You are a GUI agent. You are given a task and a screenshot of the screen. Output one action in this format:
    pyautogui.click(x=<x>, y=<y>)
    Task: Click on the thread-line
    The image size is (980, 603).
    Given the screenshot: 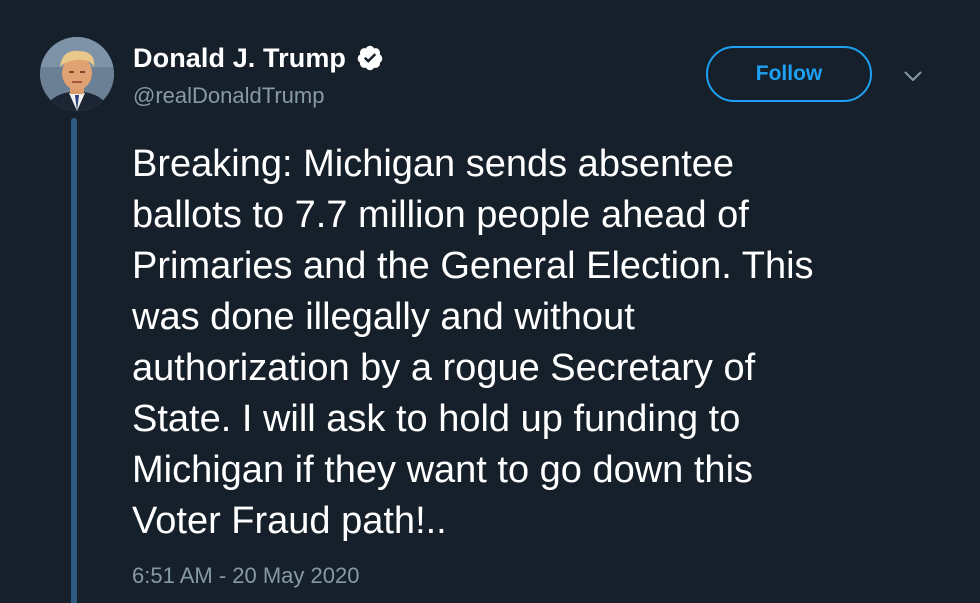 What is the action you would take?
    pyautogui.click(x=74, y=360)
    